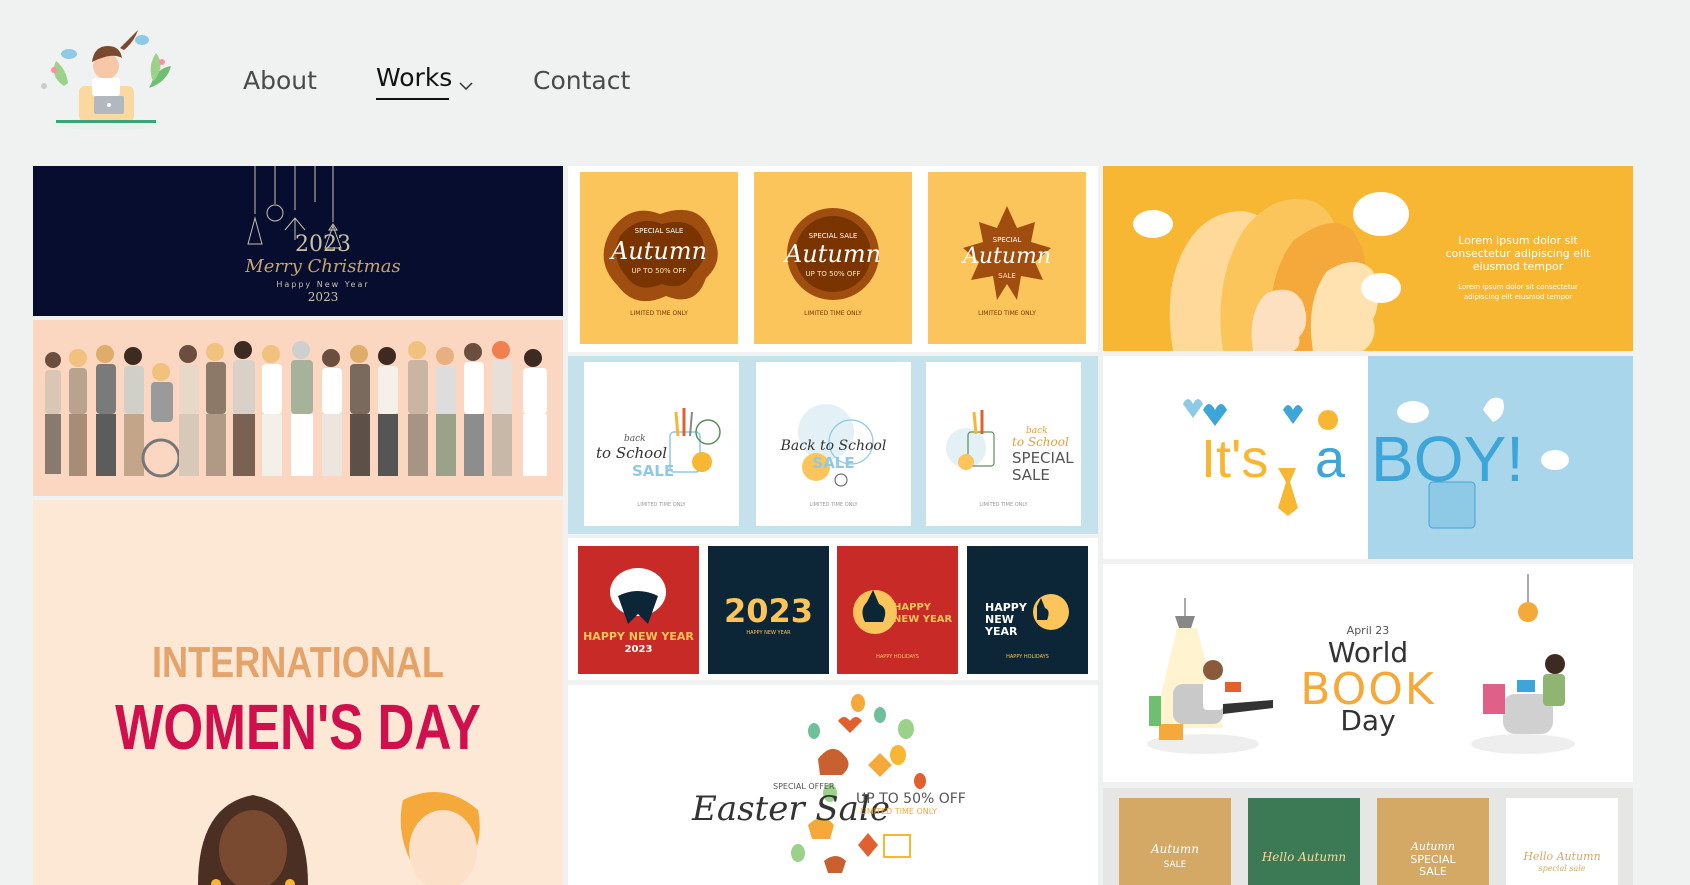 Image resolution: width=1690 pixels, height=885 pixels. I want to click on newyear-4-title: HAPPY NEW YEAR, so click(1006, 619).